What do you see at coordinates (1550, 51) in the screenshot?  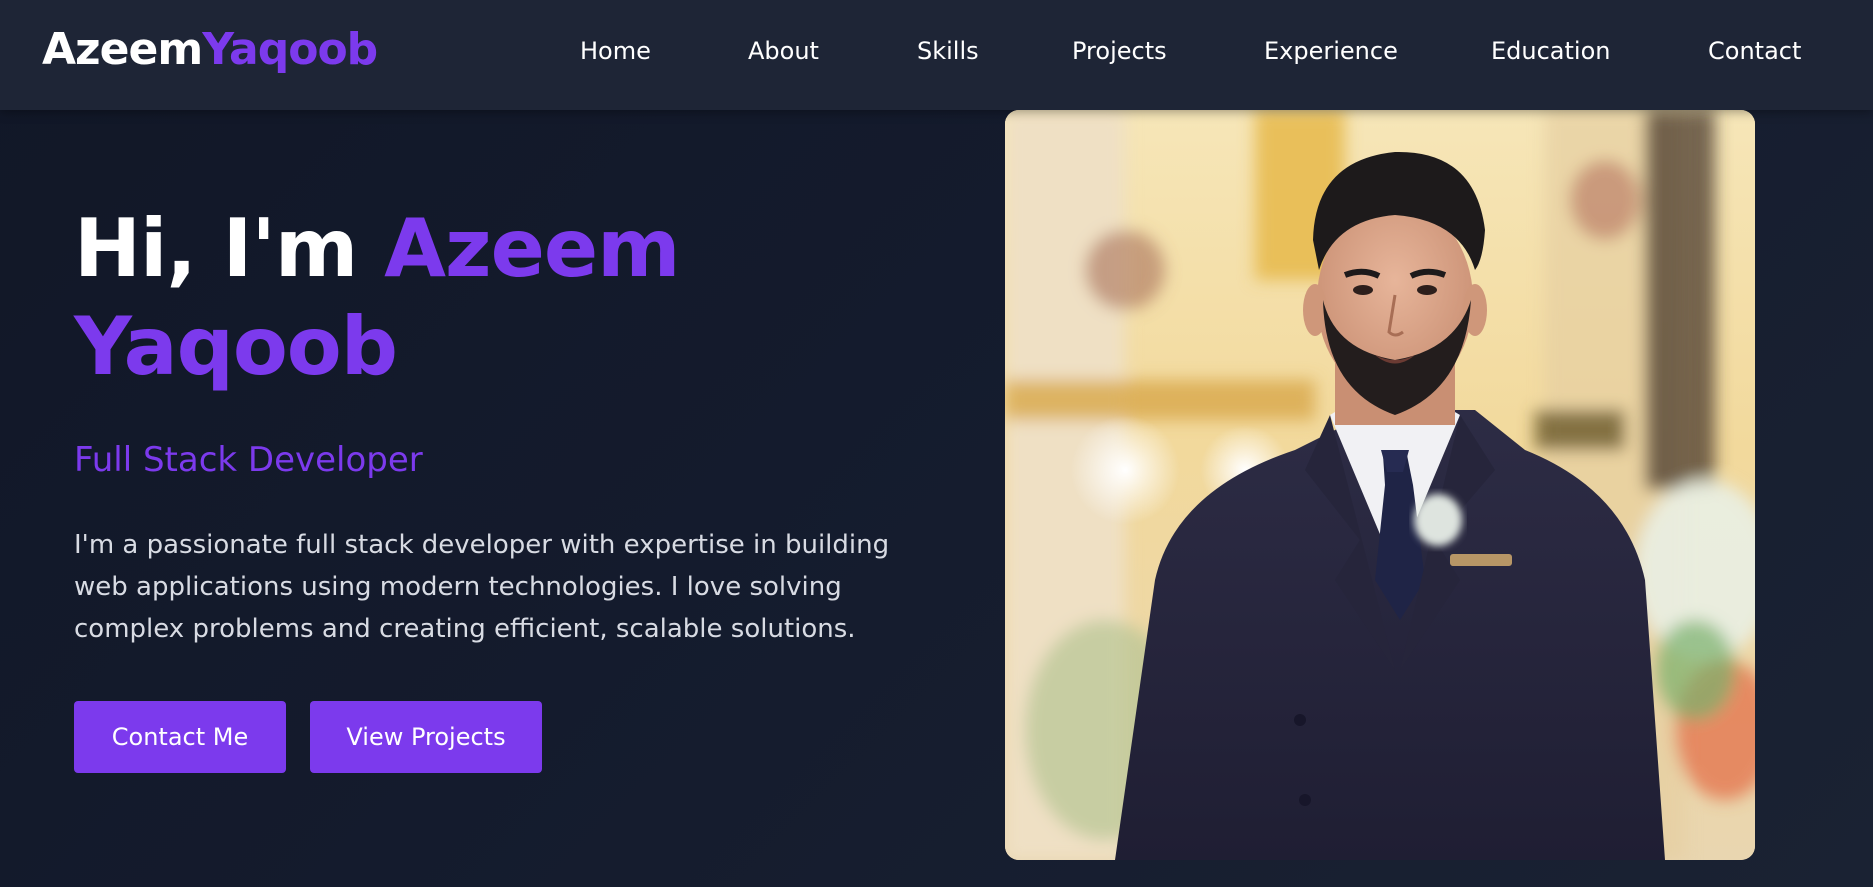 I see `nav-link-education: Education` at bounding box center [1550, 51].